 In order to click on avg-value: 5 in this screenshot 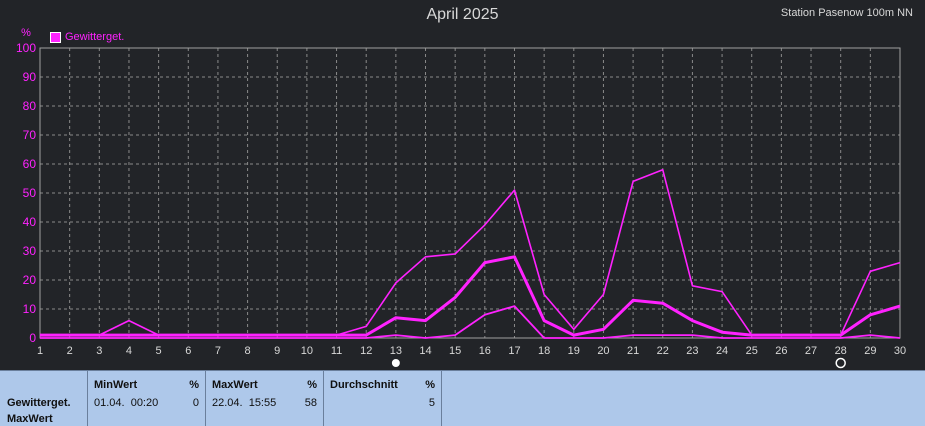, I will do `click(431, 403)`.